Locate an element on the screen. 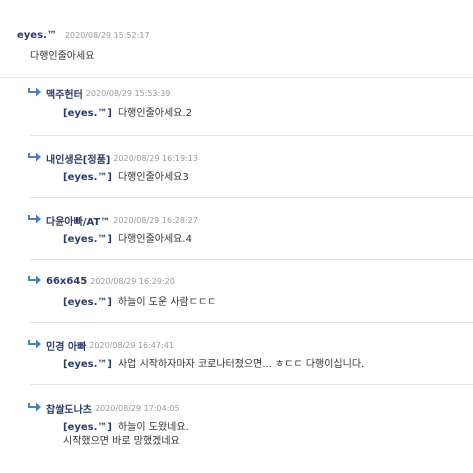 This screenshot has width=473, height=473. reply-body: [eyes.™] 다행인줄아세요.2 is located at coordinates (127, 114).